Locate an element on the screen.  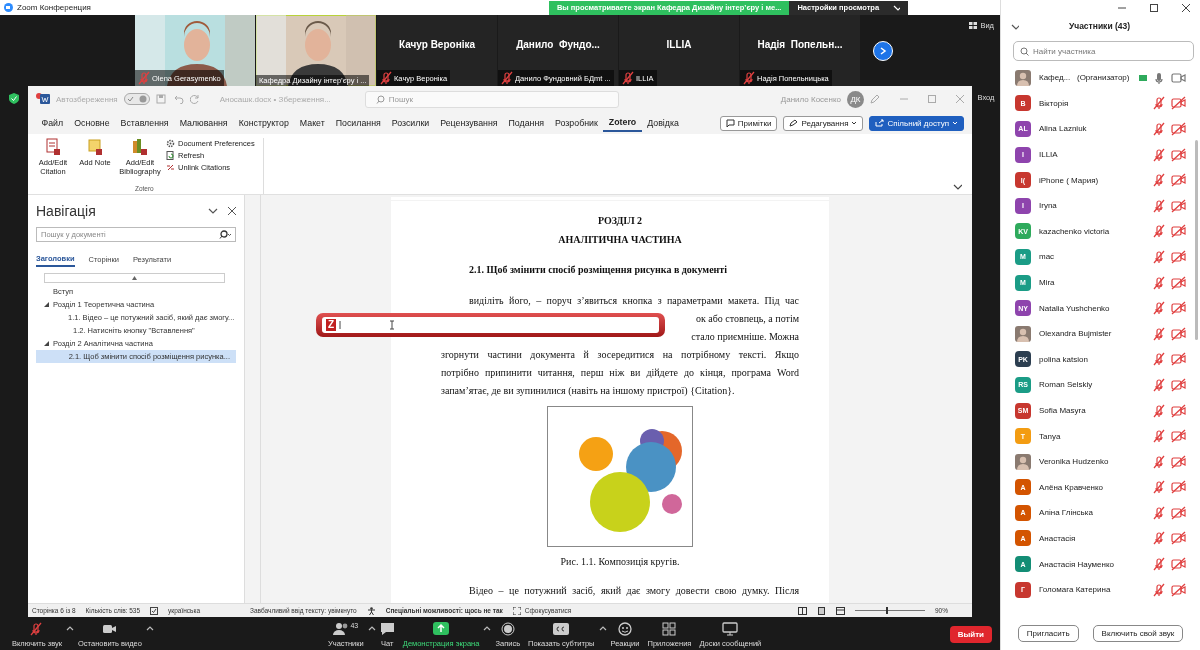
citation-icon is located at coordinates (53, 147).